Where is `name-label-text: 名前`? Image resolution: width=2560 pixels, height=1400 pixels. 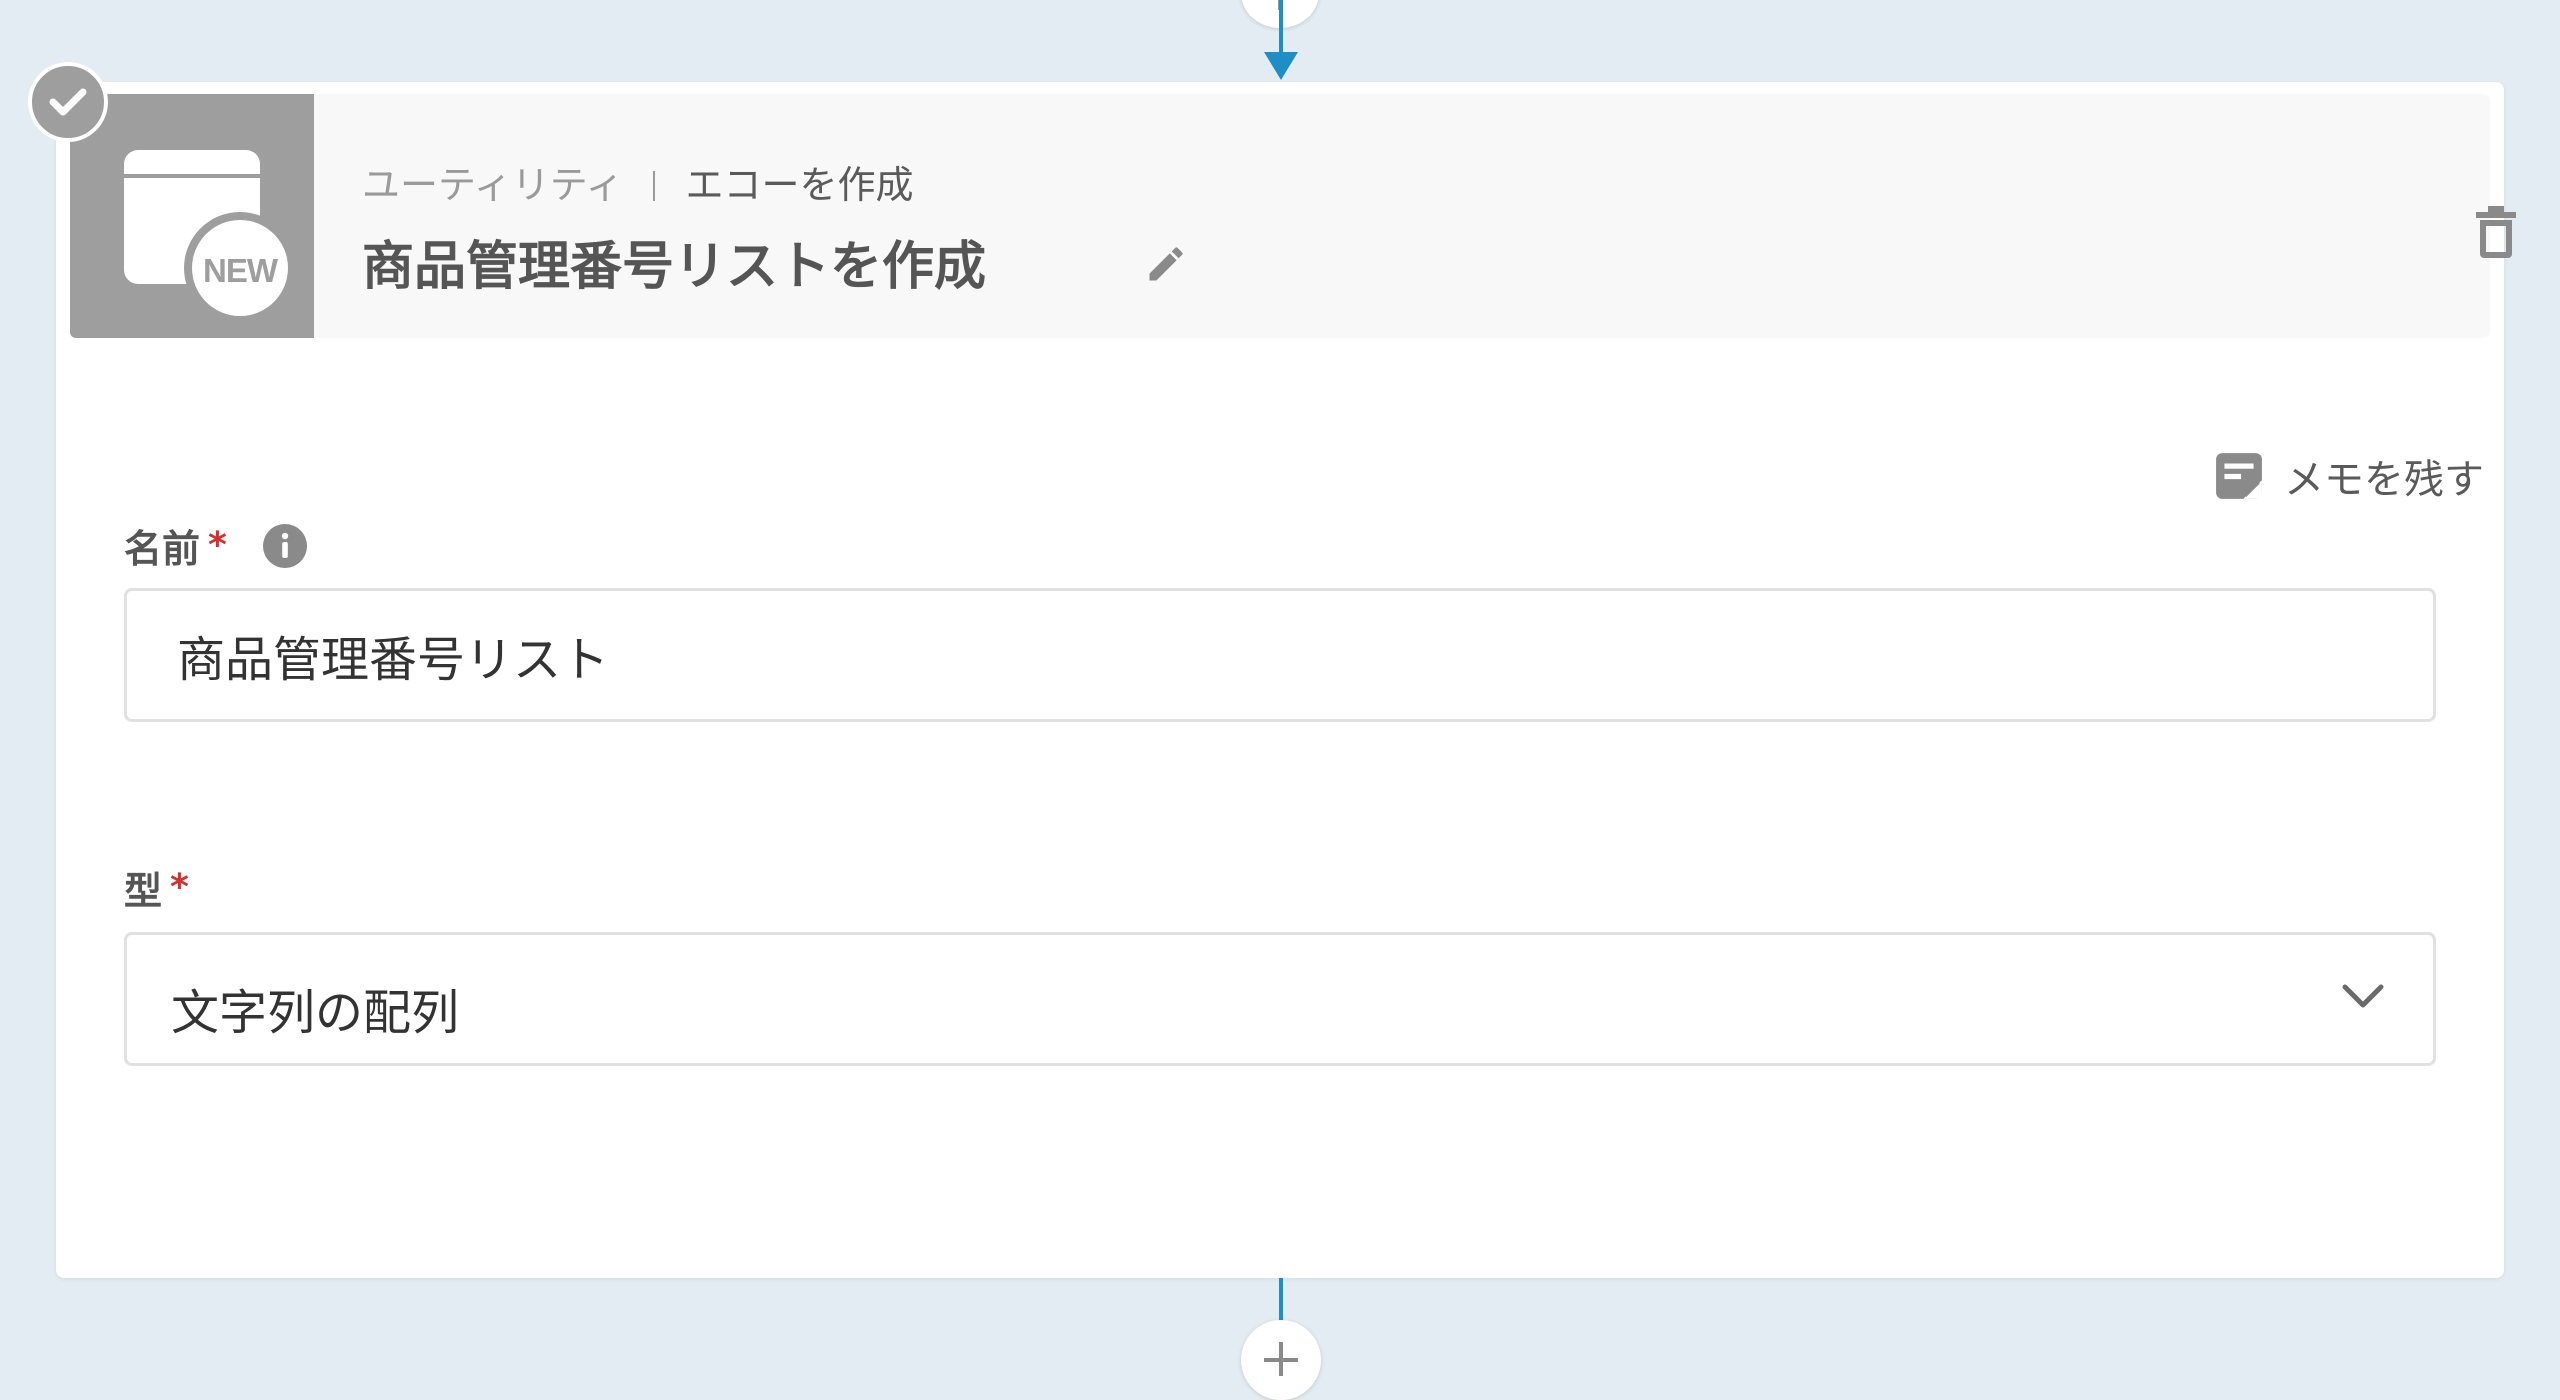
name-label-text: 名前 is located at coordinates (162, 549).